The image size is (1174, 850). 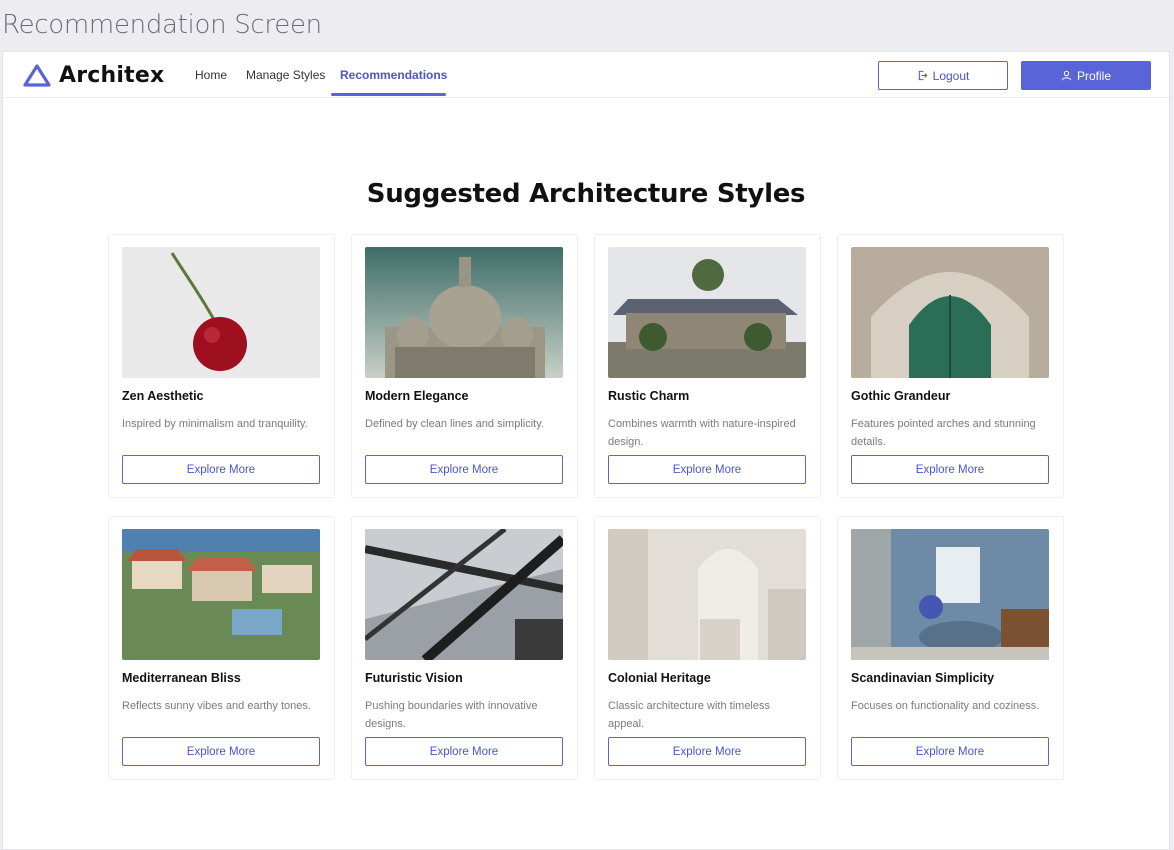 What do you see at coordinates (1066, 75) in the screenshot?
I see `user-icon` at bounding box center [1066, 75].